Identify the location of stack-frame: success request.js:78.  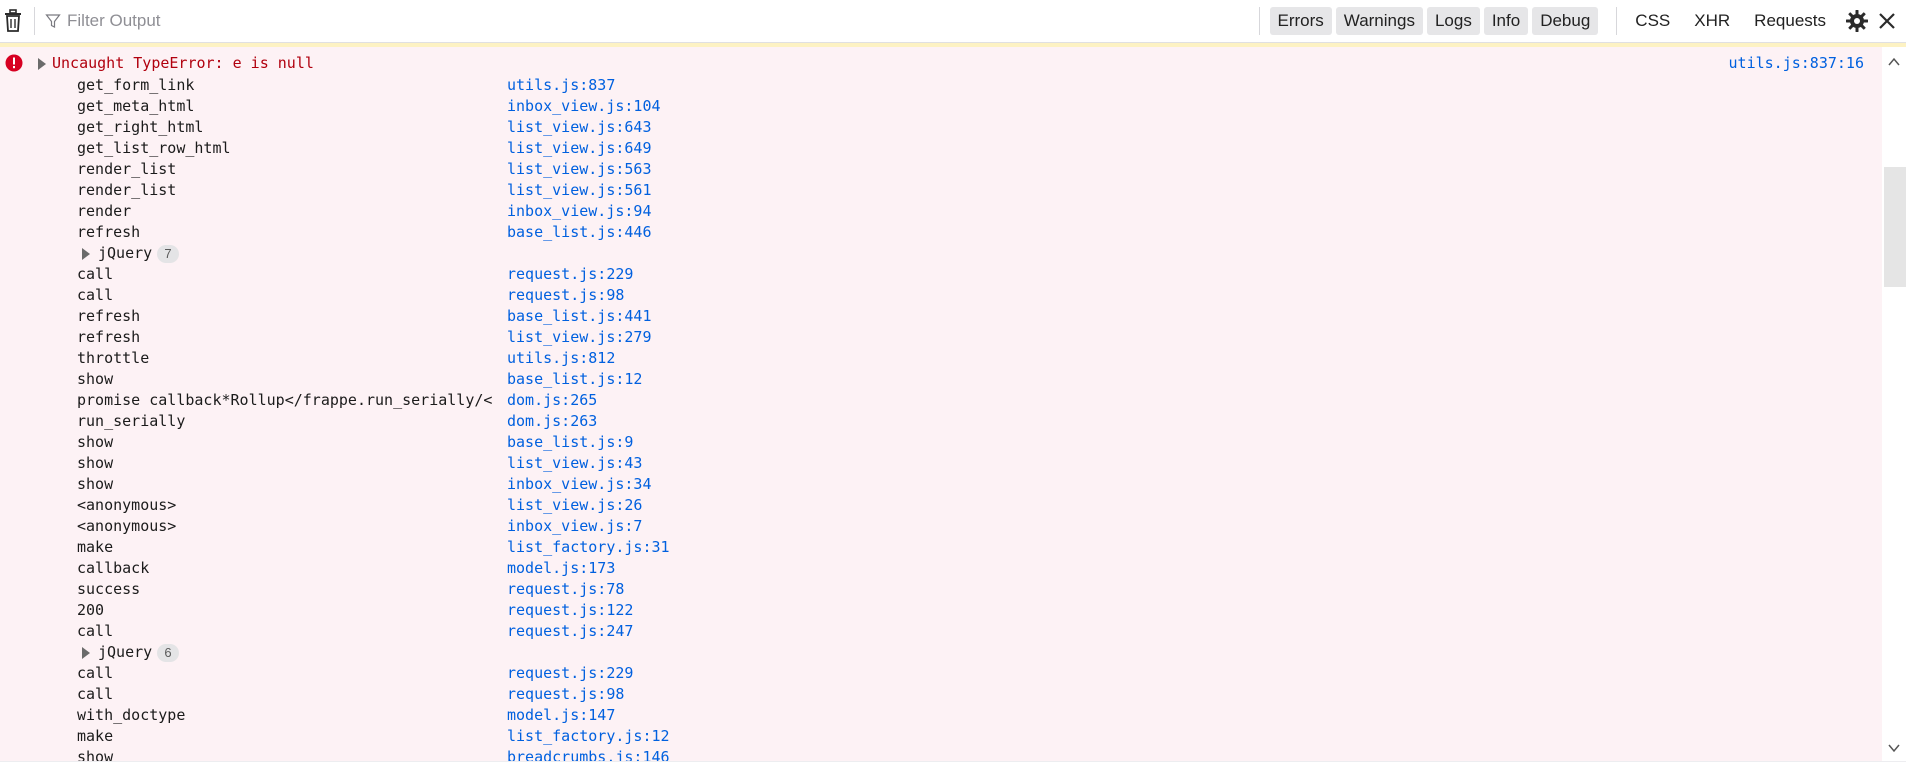
(941, 589).